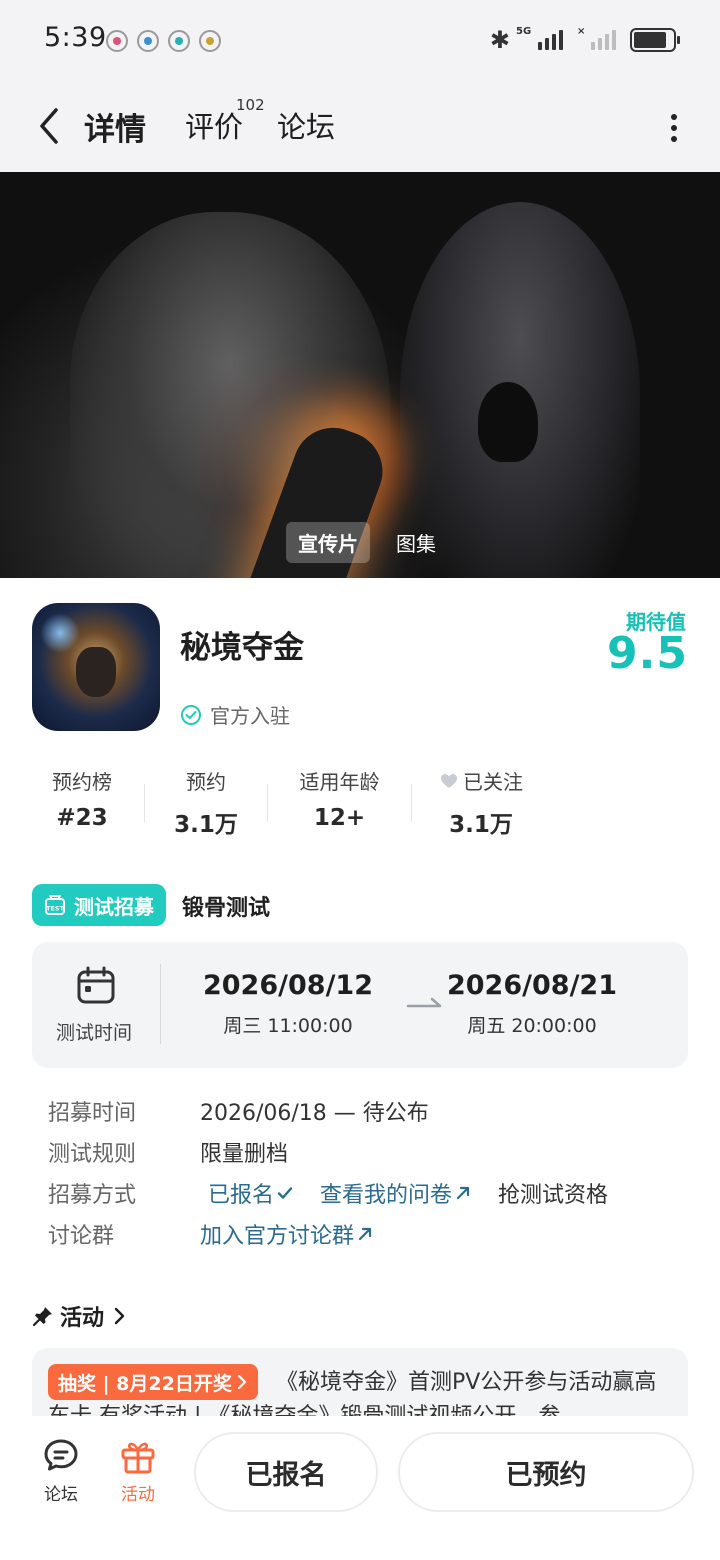  I want to click on lottery-badge-label: 抽奖 | 8月22日开奖, so click(145, 1383).